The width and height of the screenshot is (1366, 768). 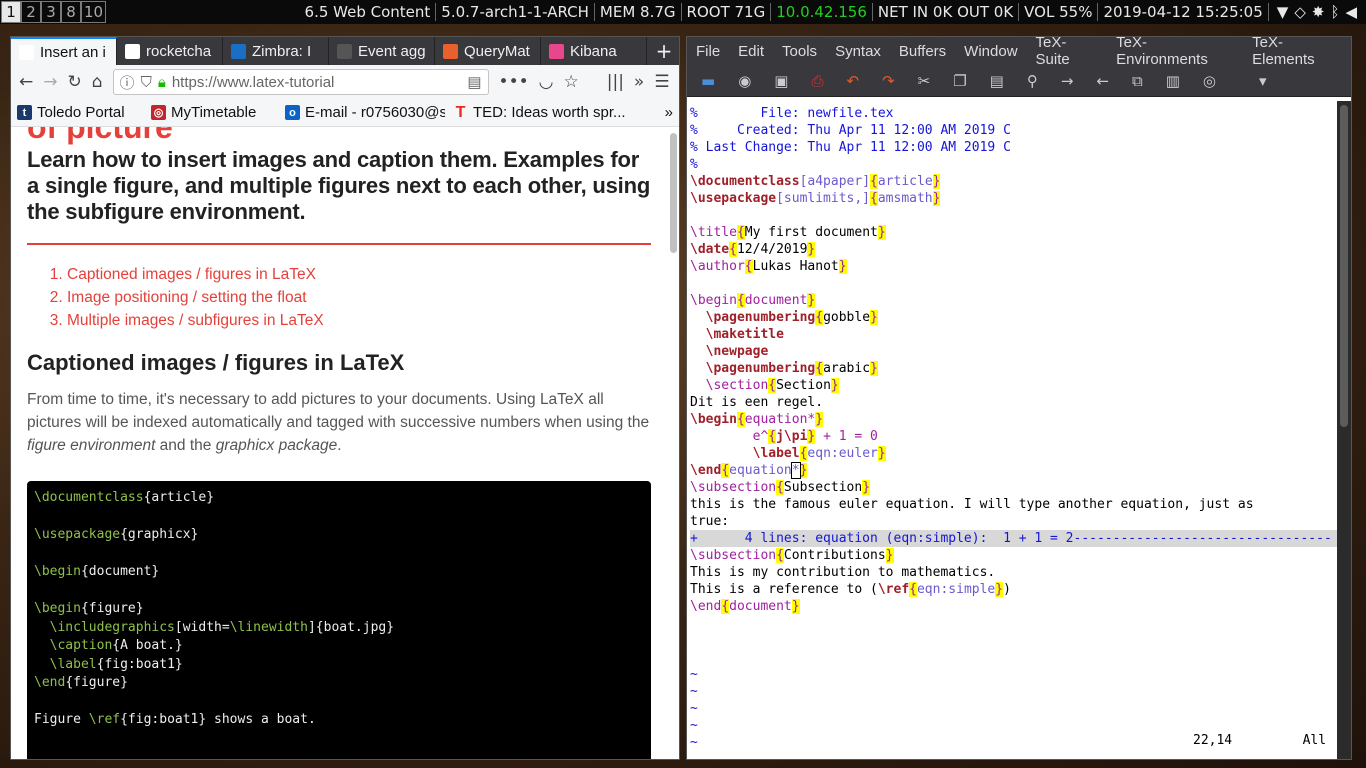 What do you see at coordinates (73, 52) in the screenshot?
I see `tab-label: Insert an i` at bounding box center [73, 52].